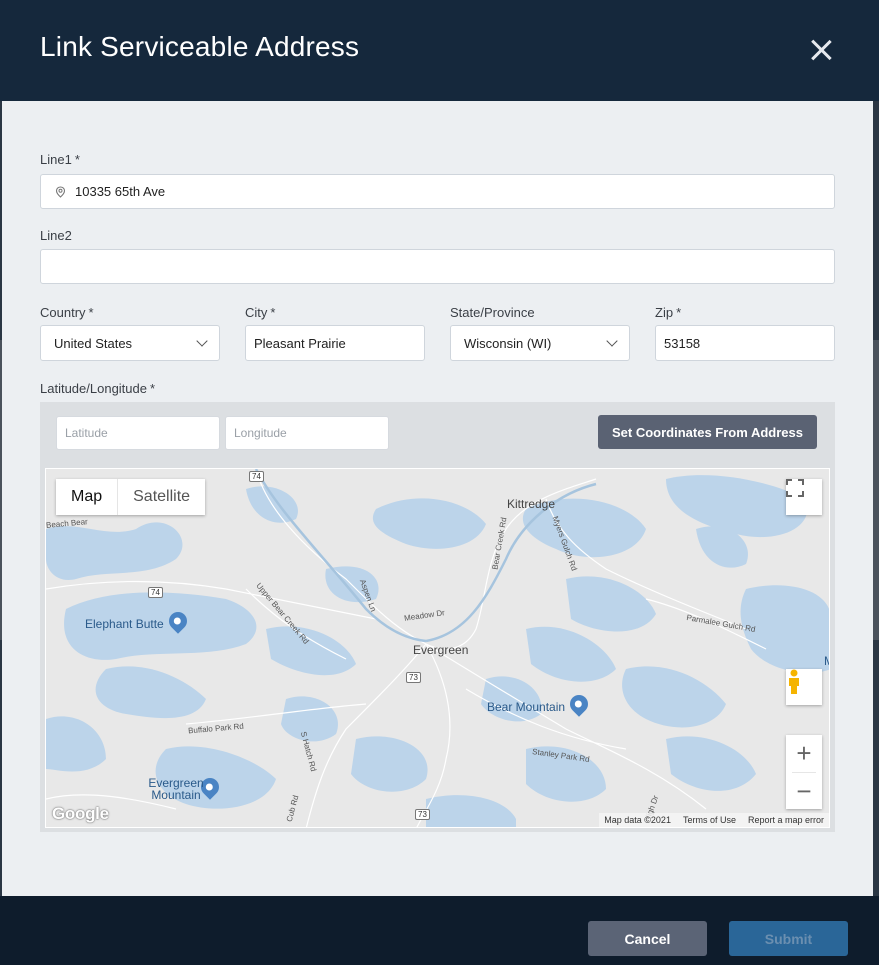  I want to click on place-label: Evergreen Mountain, so click(176, 789).